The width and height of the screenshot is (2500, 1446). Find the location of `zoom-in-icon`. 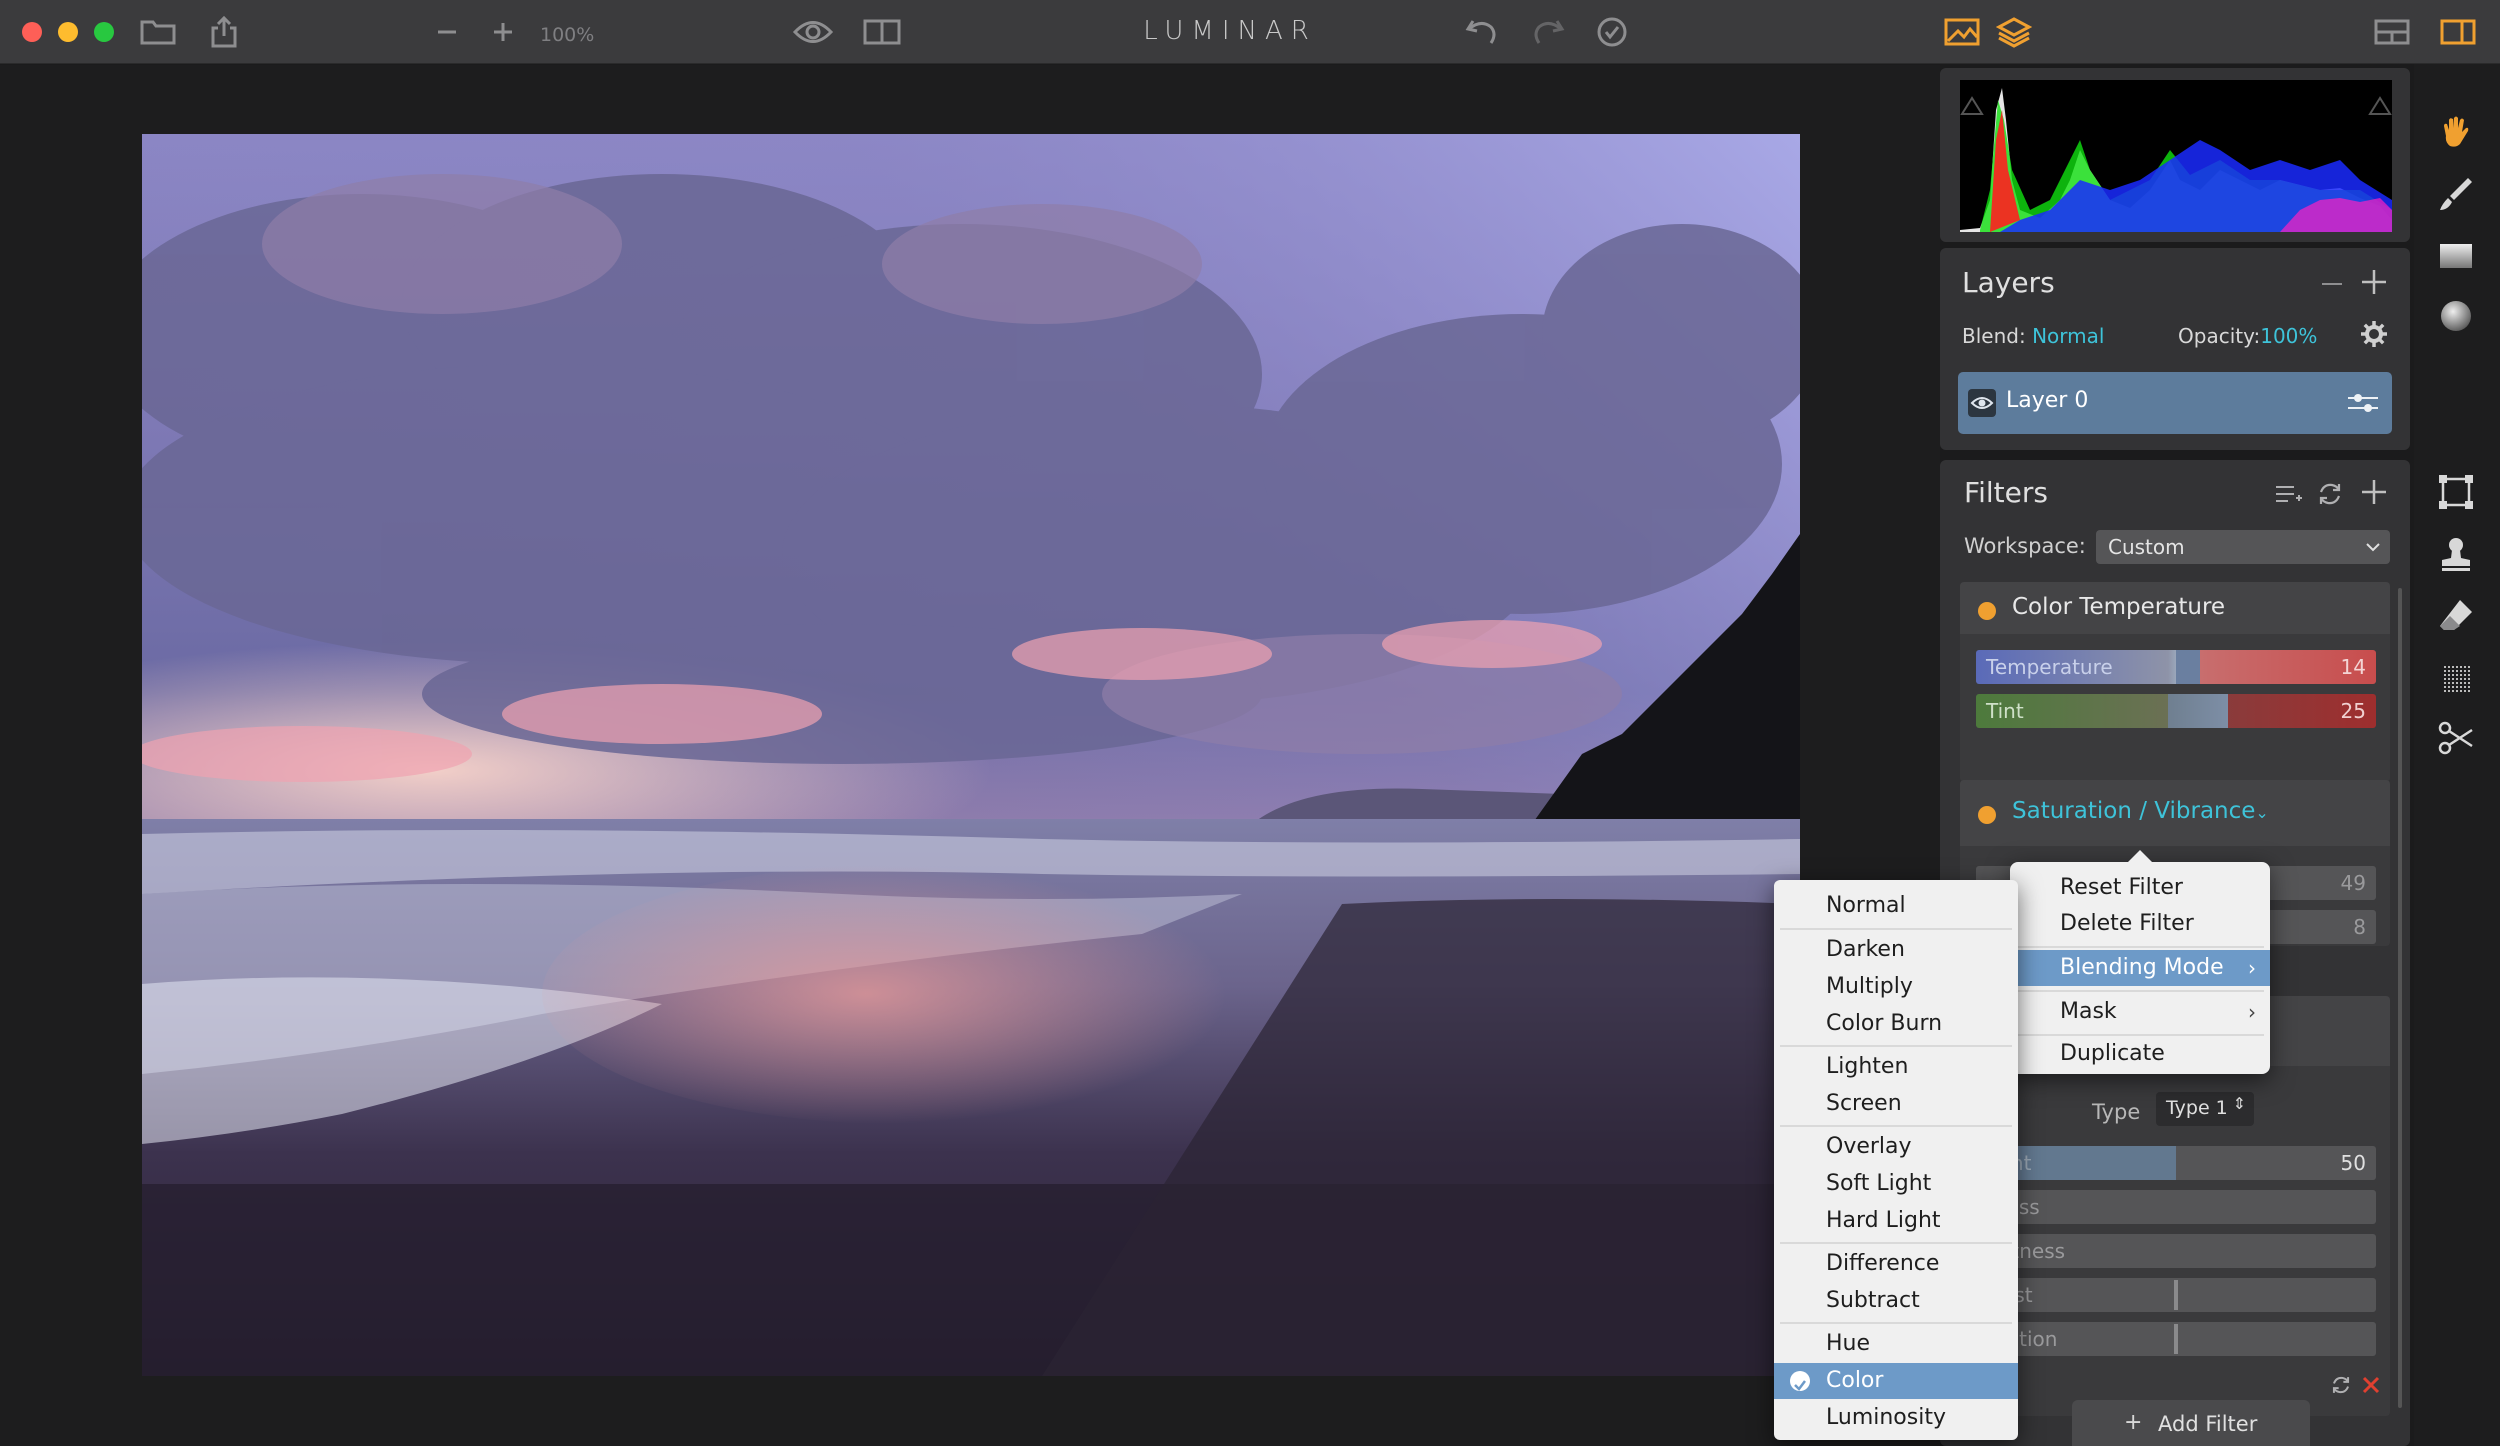

zoom-in-icon is located at coordinates (503, 32).